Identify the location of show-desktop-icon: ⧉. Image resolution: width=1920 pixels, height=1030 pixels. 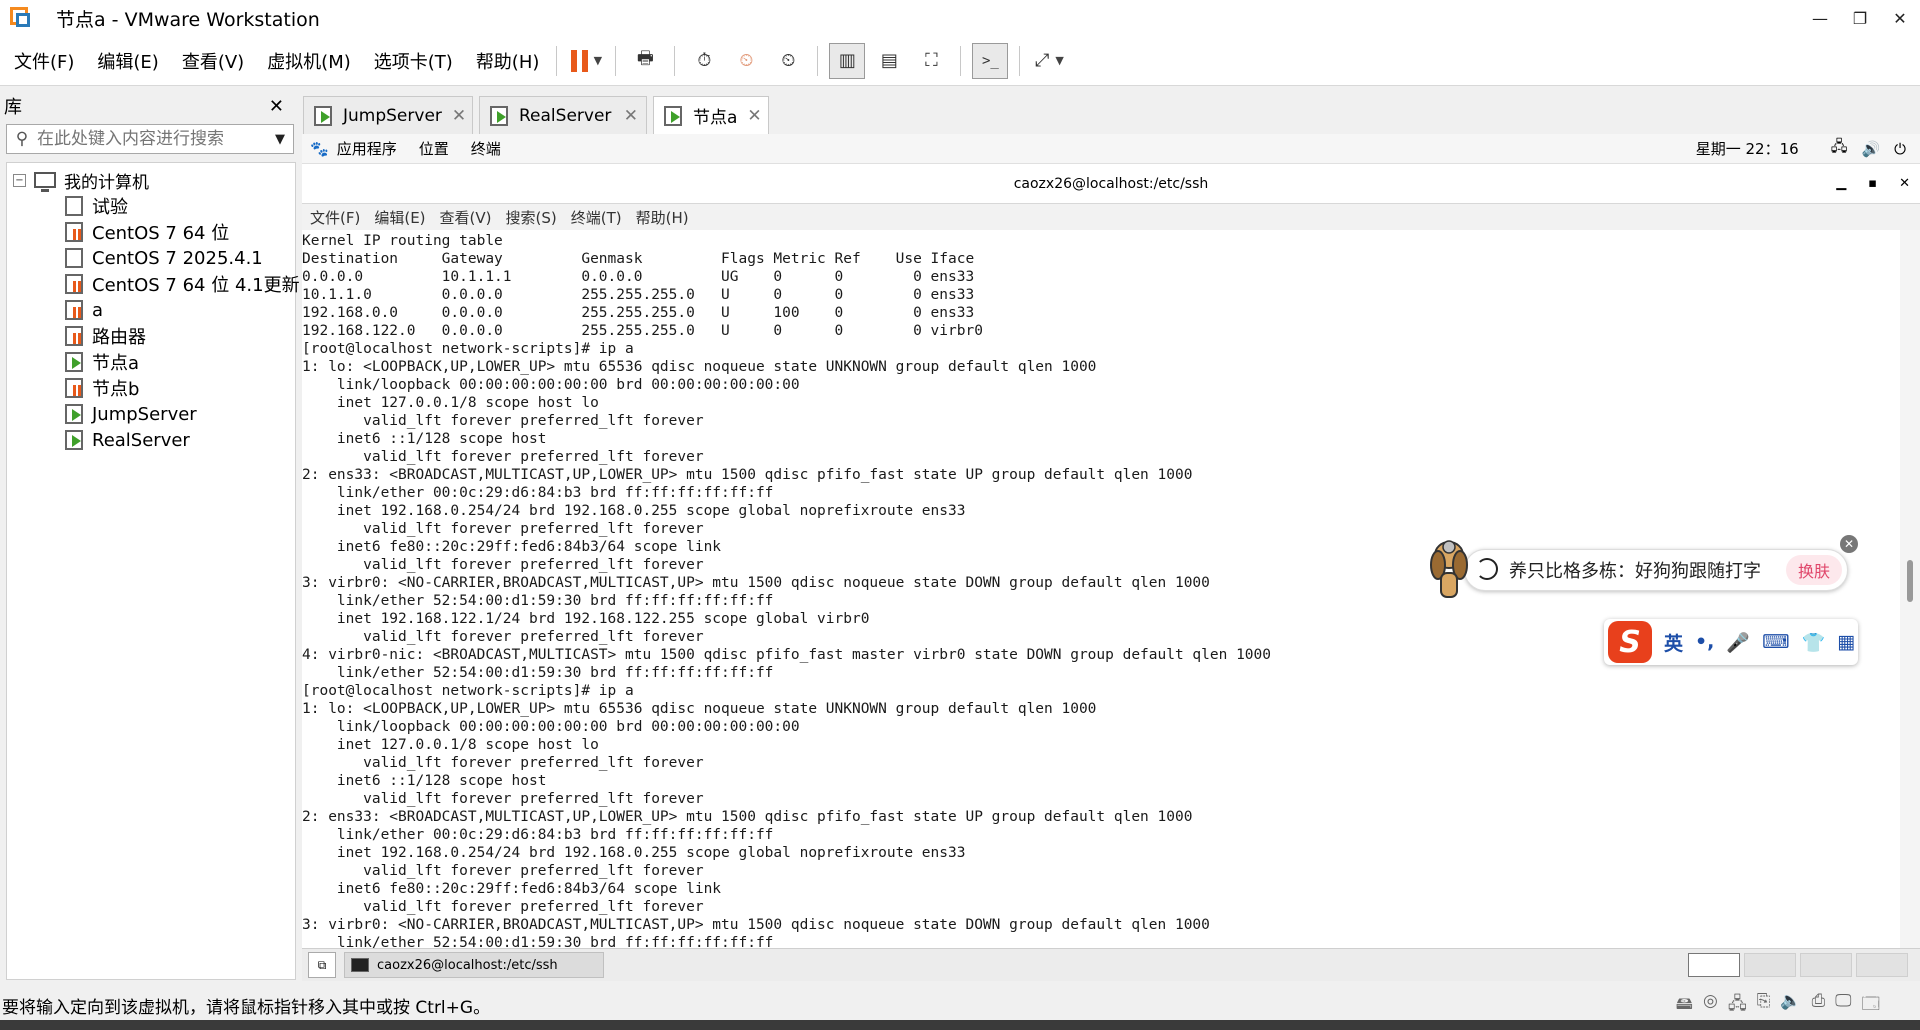
(322, 965).